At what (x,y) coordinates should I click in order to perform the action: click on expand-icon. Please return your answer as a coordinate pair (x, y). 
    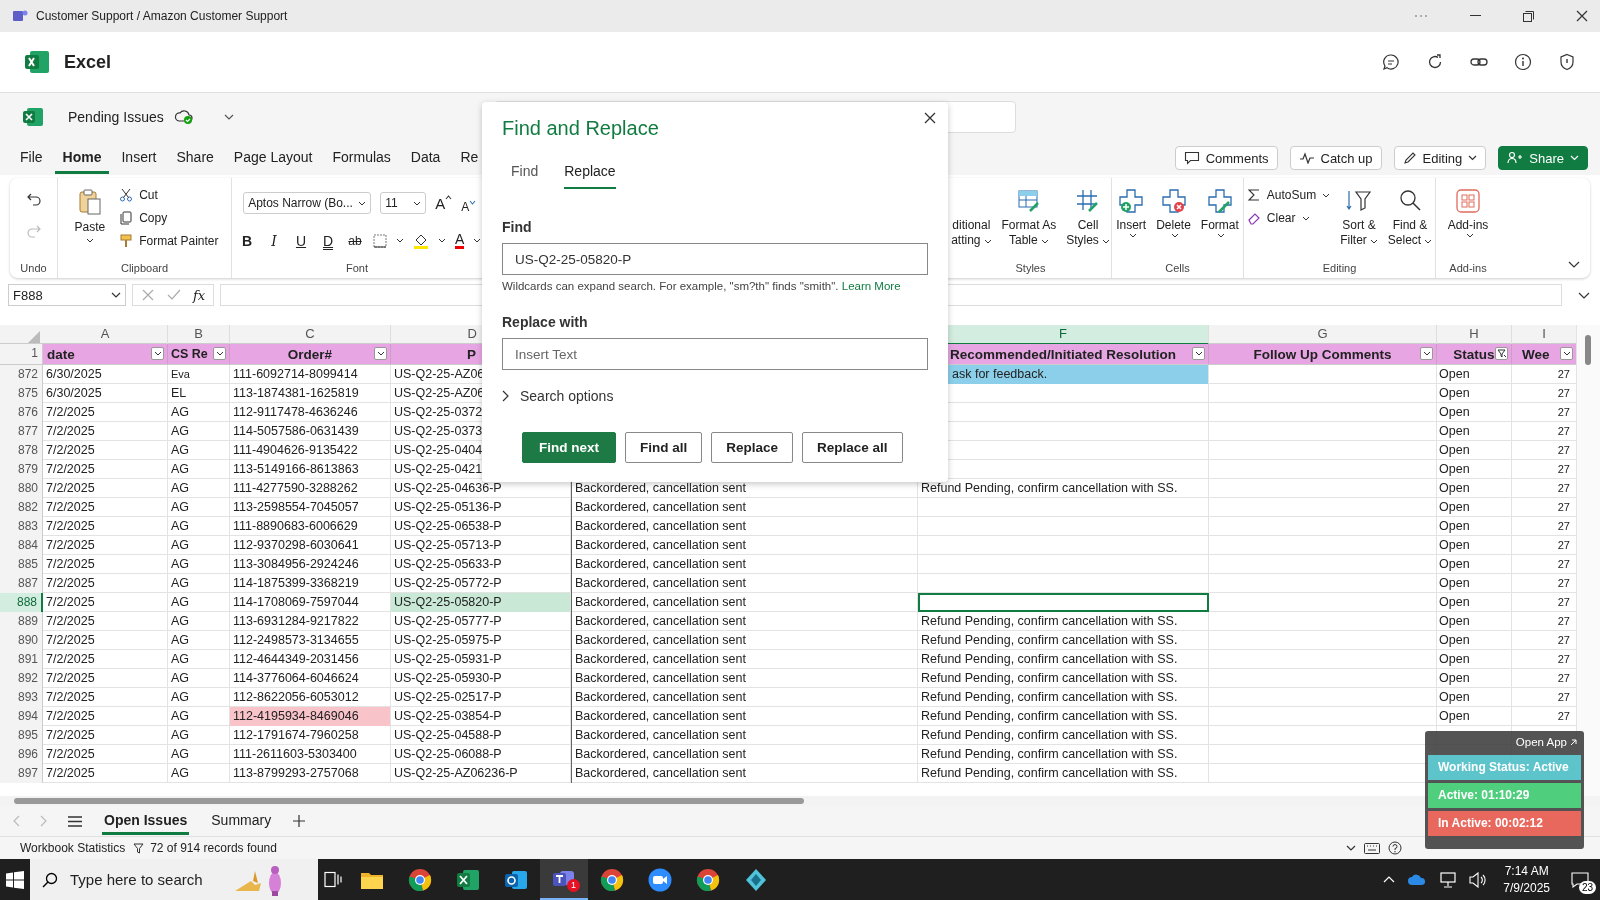
    Looking at the image, I should click on (1584, 295).